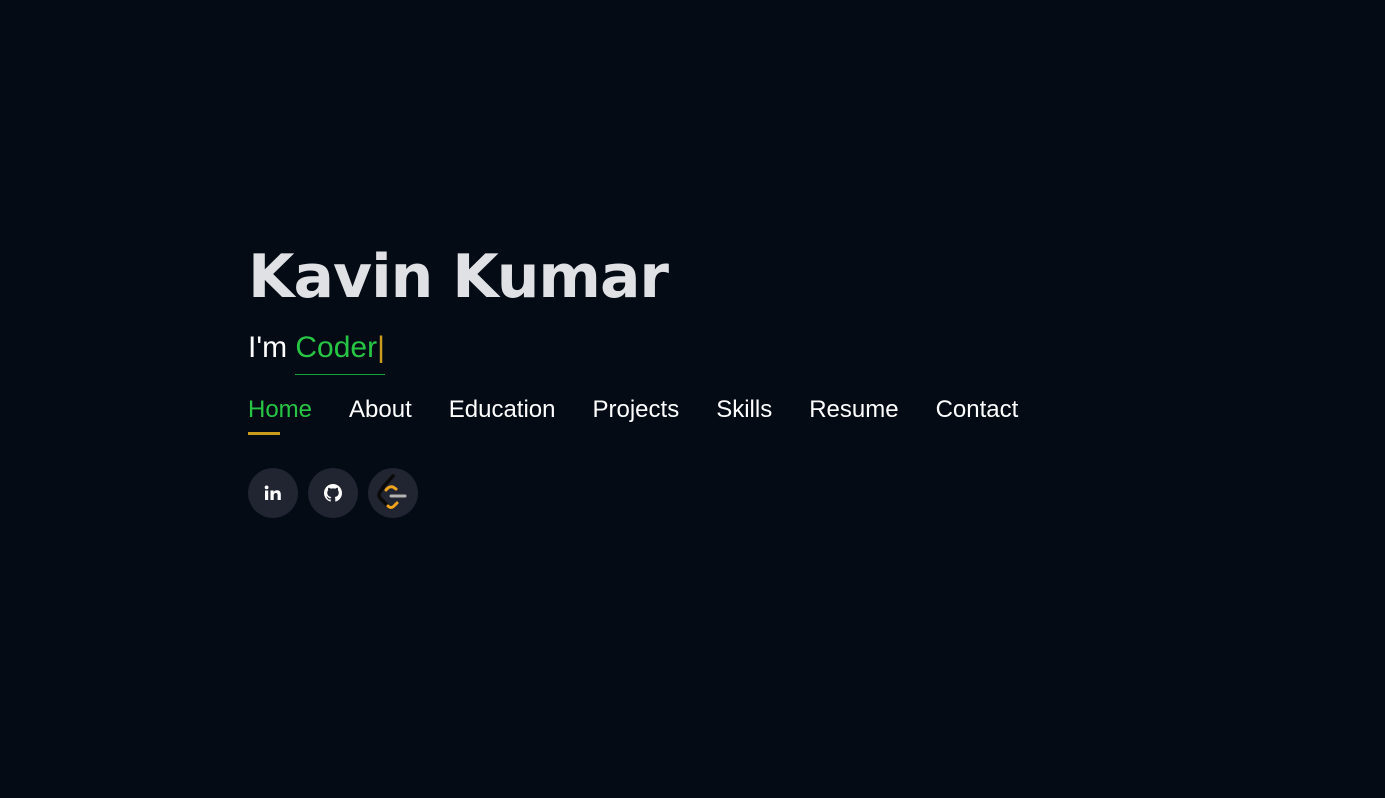 This screenshot has height=798, width=1385. I want to click on linkedin-button, so click(273, 493).